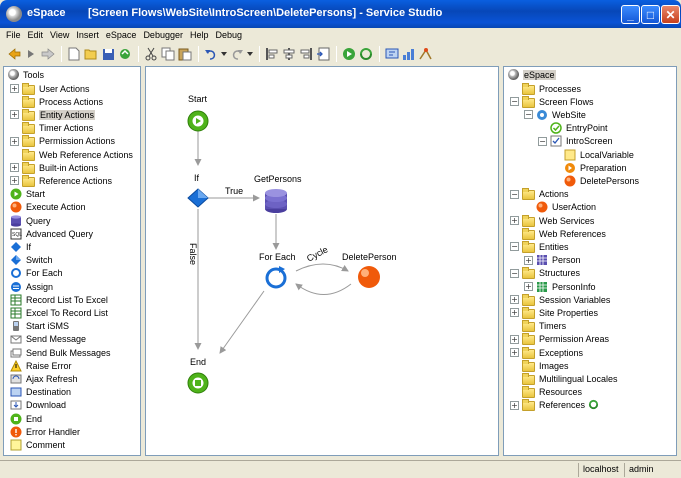 This screenshot has height=478, width=681. I want to click on espace-item-exceptions: + Exceptions, so click(546, 352).